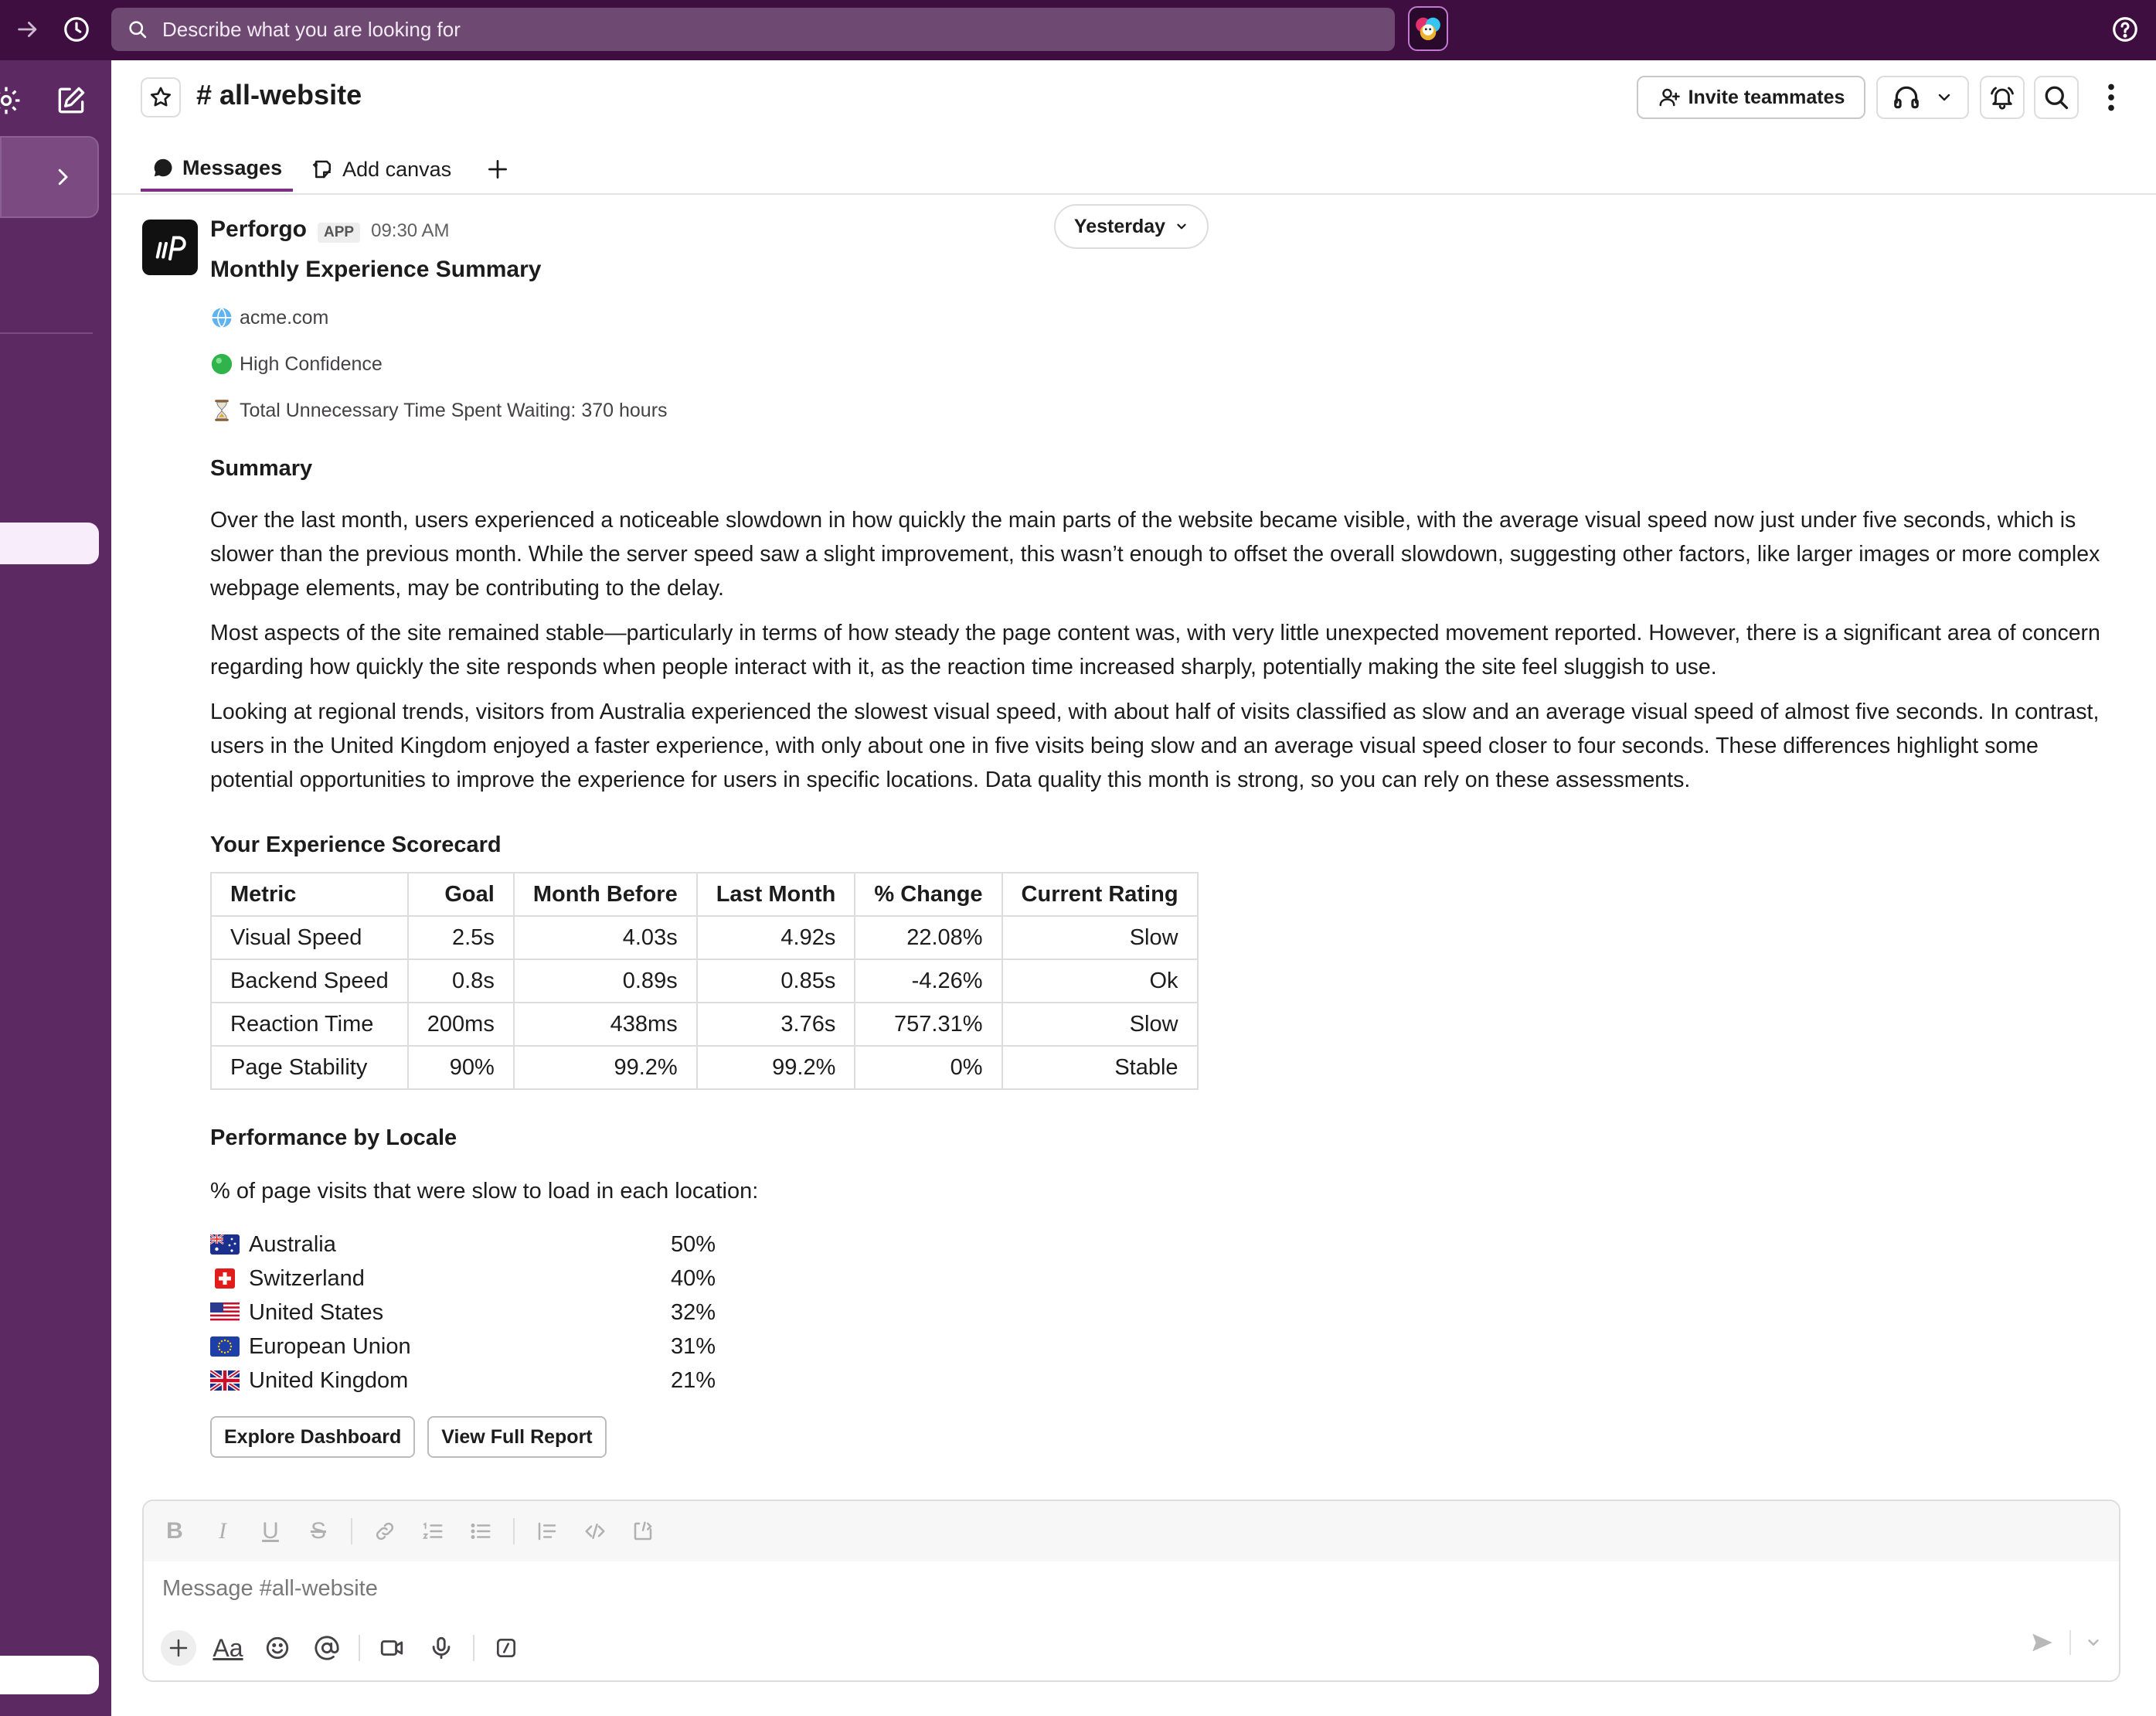  I want to click on video-icon, so click(392, 1648).